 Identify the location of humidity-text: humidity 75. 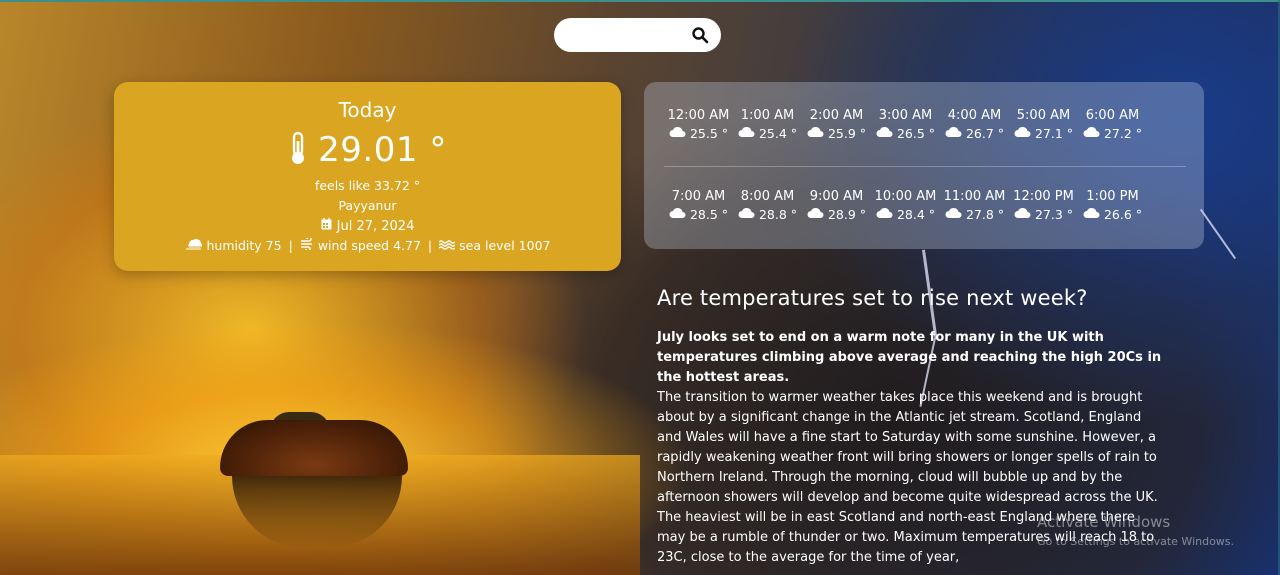
(244, 245).